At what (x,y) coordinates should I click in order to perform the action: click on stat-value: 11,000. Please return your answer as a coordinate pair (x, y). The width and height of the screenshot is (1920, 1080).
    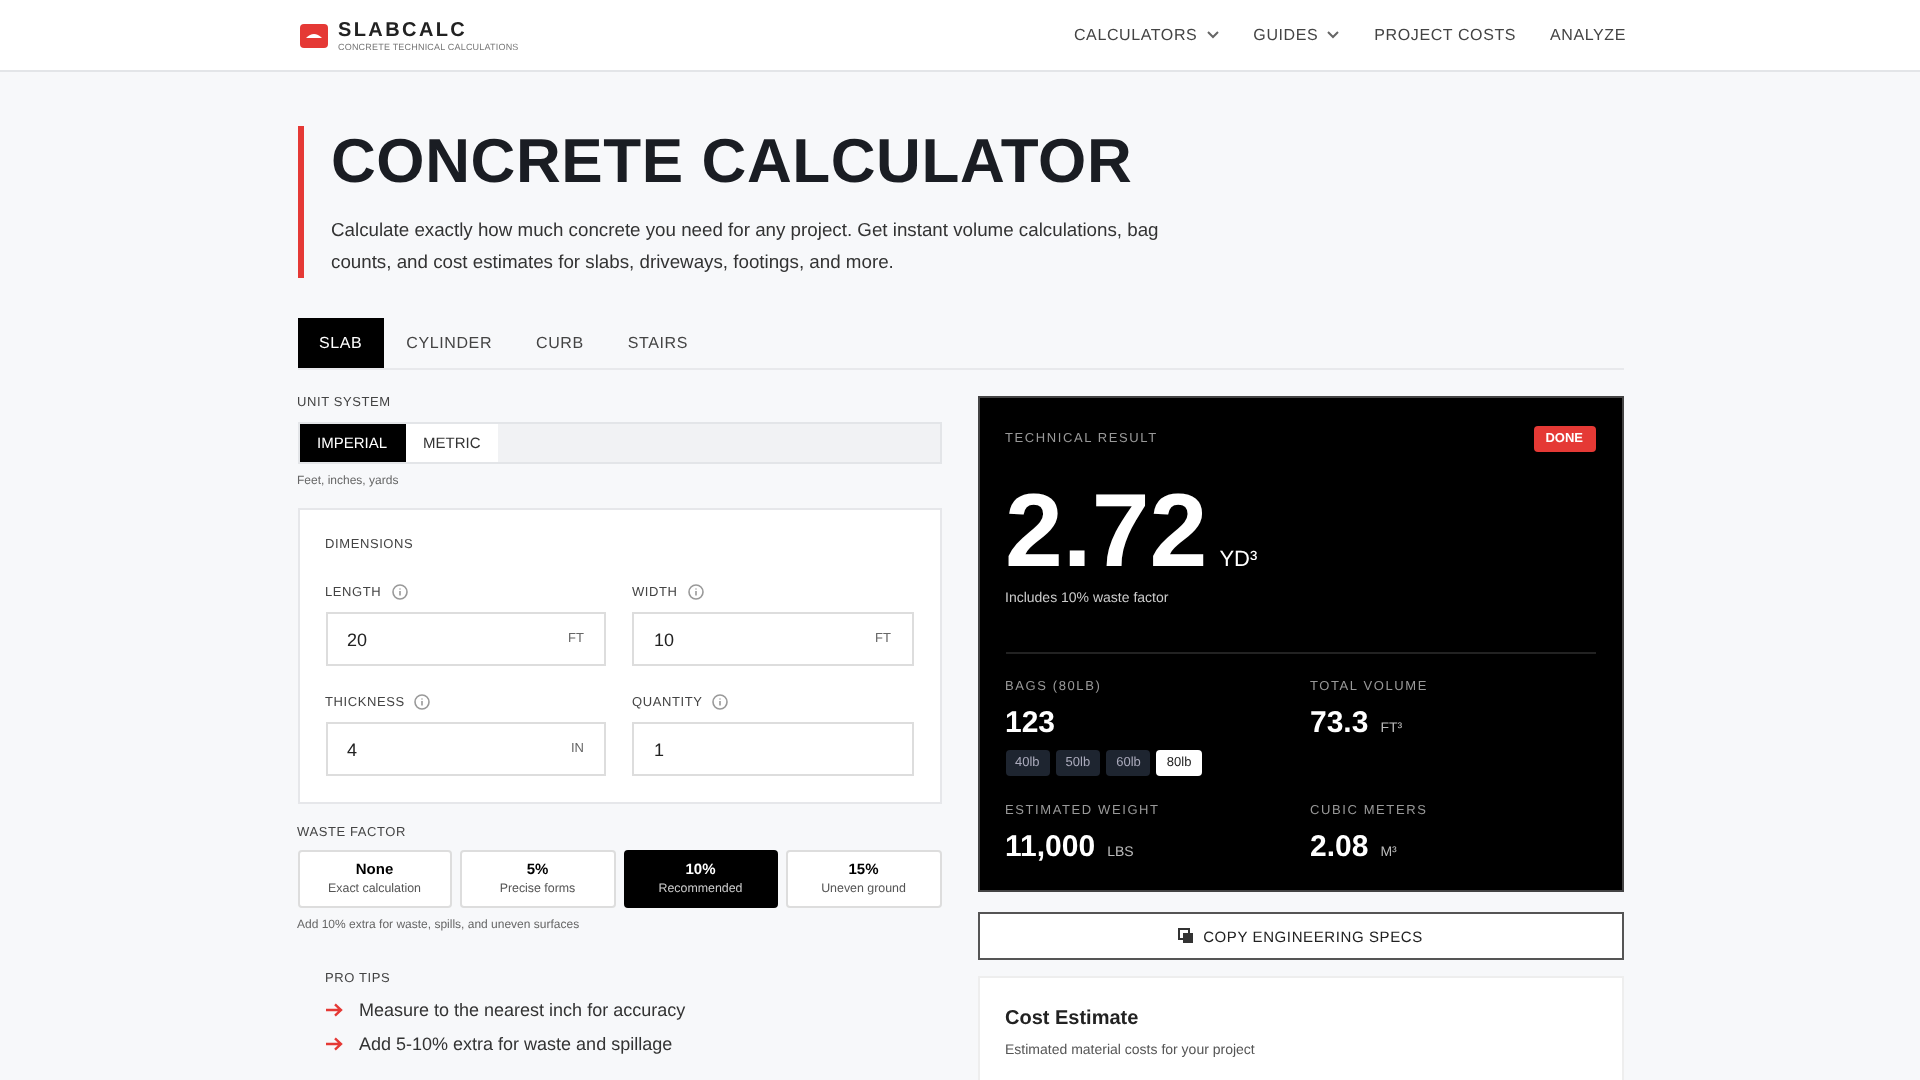
    Looking at the image, I should click on (1050, 847).